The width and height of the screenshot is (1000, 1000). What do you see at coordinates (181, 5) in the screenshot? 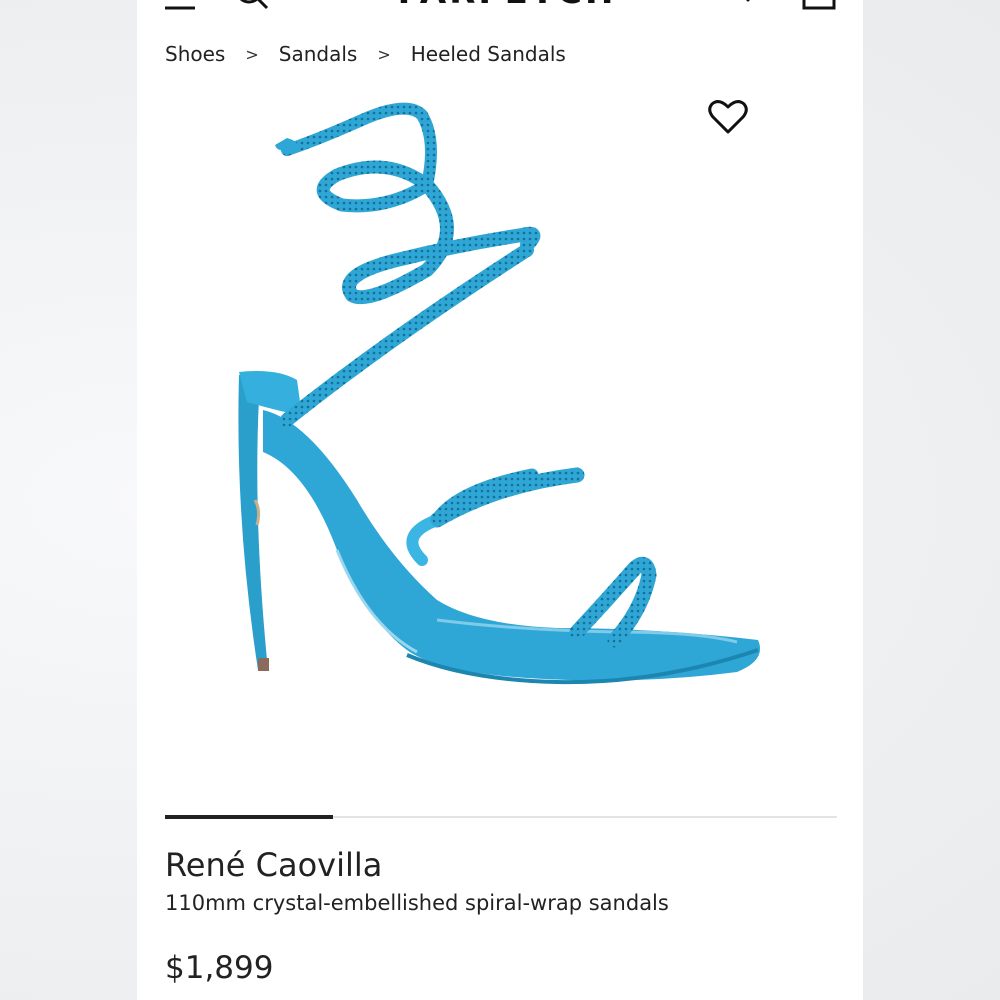
I see `menu-icon` at bounding box center [181, 5].